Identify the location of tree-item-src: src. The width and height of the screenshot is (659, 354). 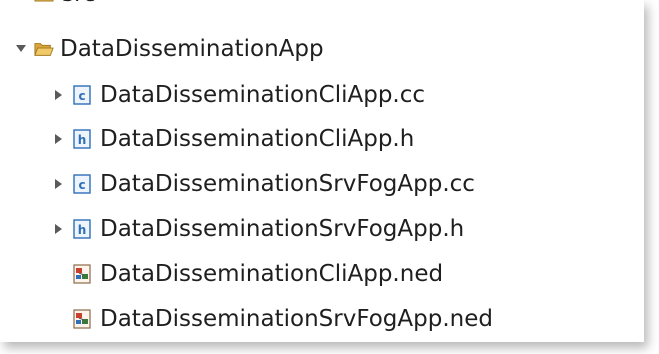
(65, 7).